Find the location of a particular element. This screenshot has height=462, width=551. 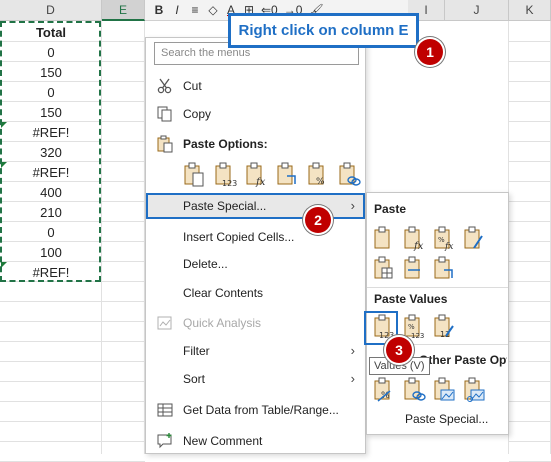

submenu-heading-other-paste-options: Other Paste Options is located at coordinates (463, 360).